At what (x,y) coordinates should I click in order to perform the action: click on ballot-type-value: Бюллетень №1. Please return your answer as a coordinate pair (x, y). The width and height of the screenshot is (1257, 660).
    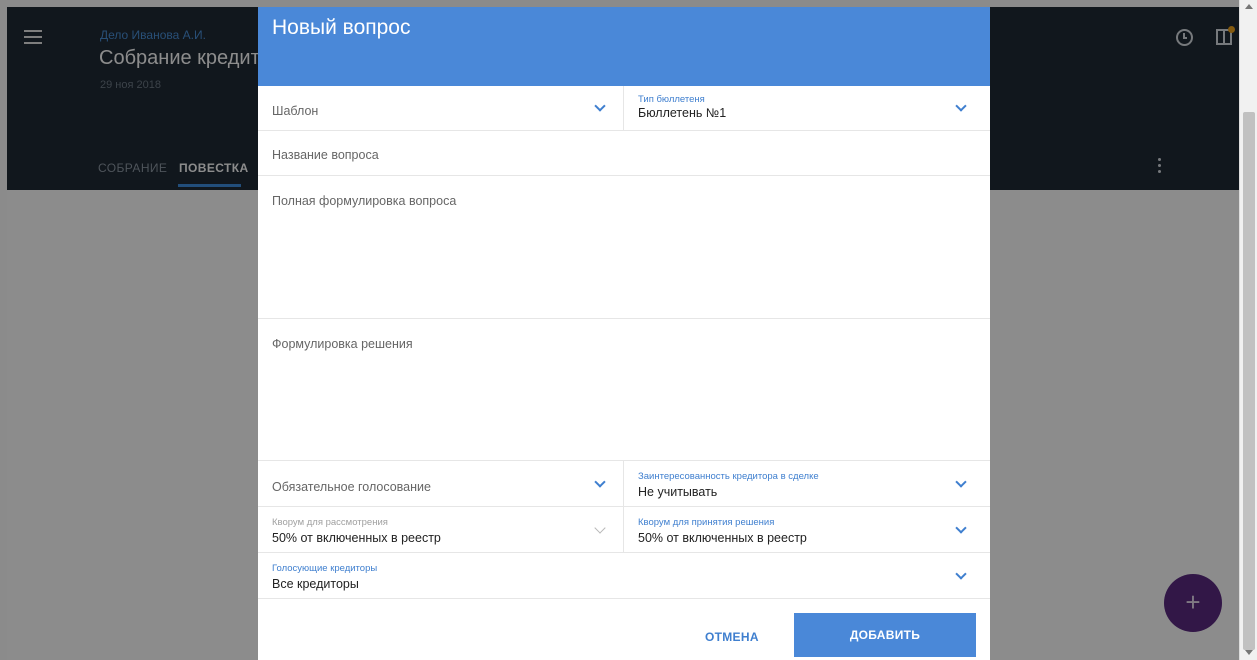
    Looking at the image, I should click on (682, 113).